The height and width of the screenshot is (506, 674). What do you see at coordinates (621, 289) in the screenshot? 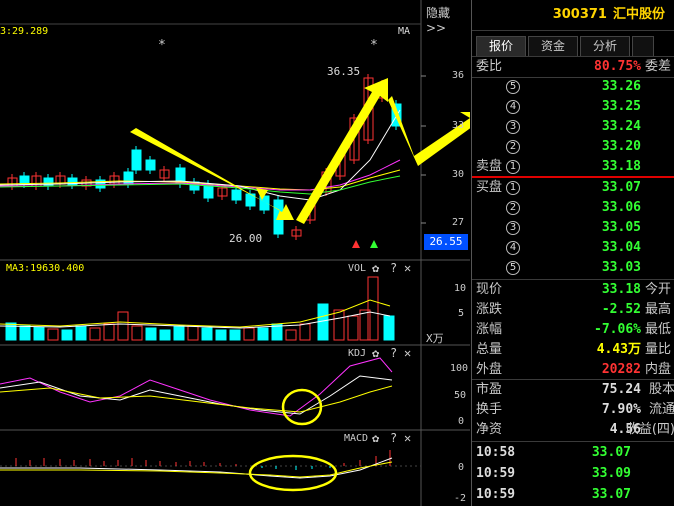
I see `quote-row-value: 33.18` at bounding box center [621, 289].